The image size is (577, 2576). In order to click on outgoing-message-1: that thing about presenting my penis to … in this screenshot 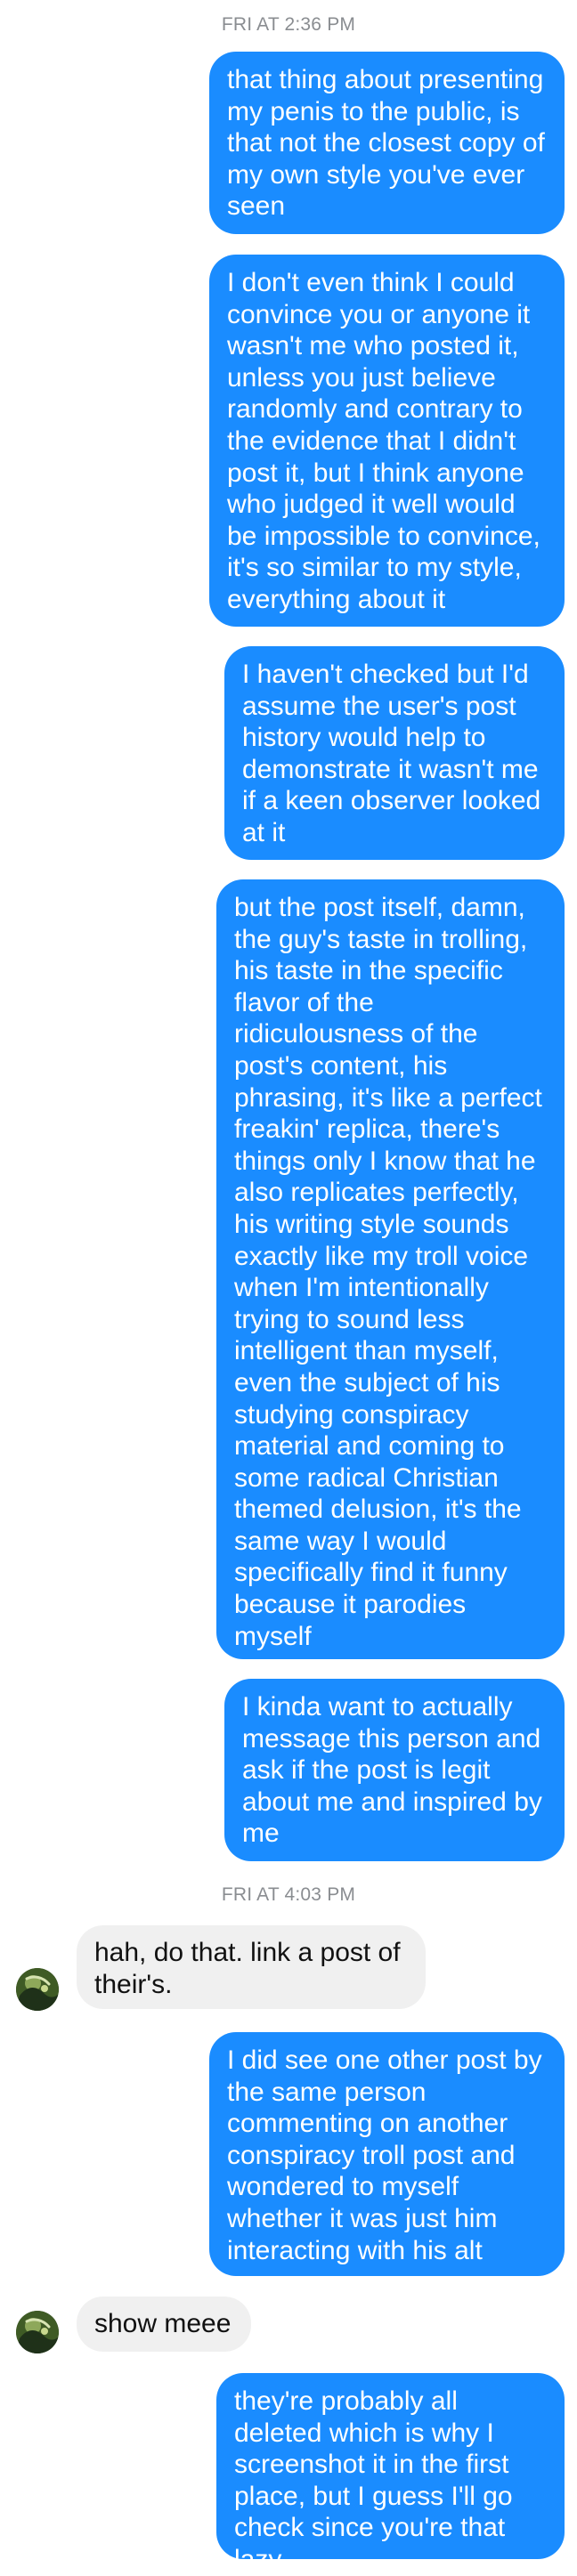, I will do `click(387, 143)`.